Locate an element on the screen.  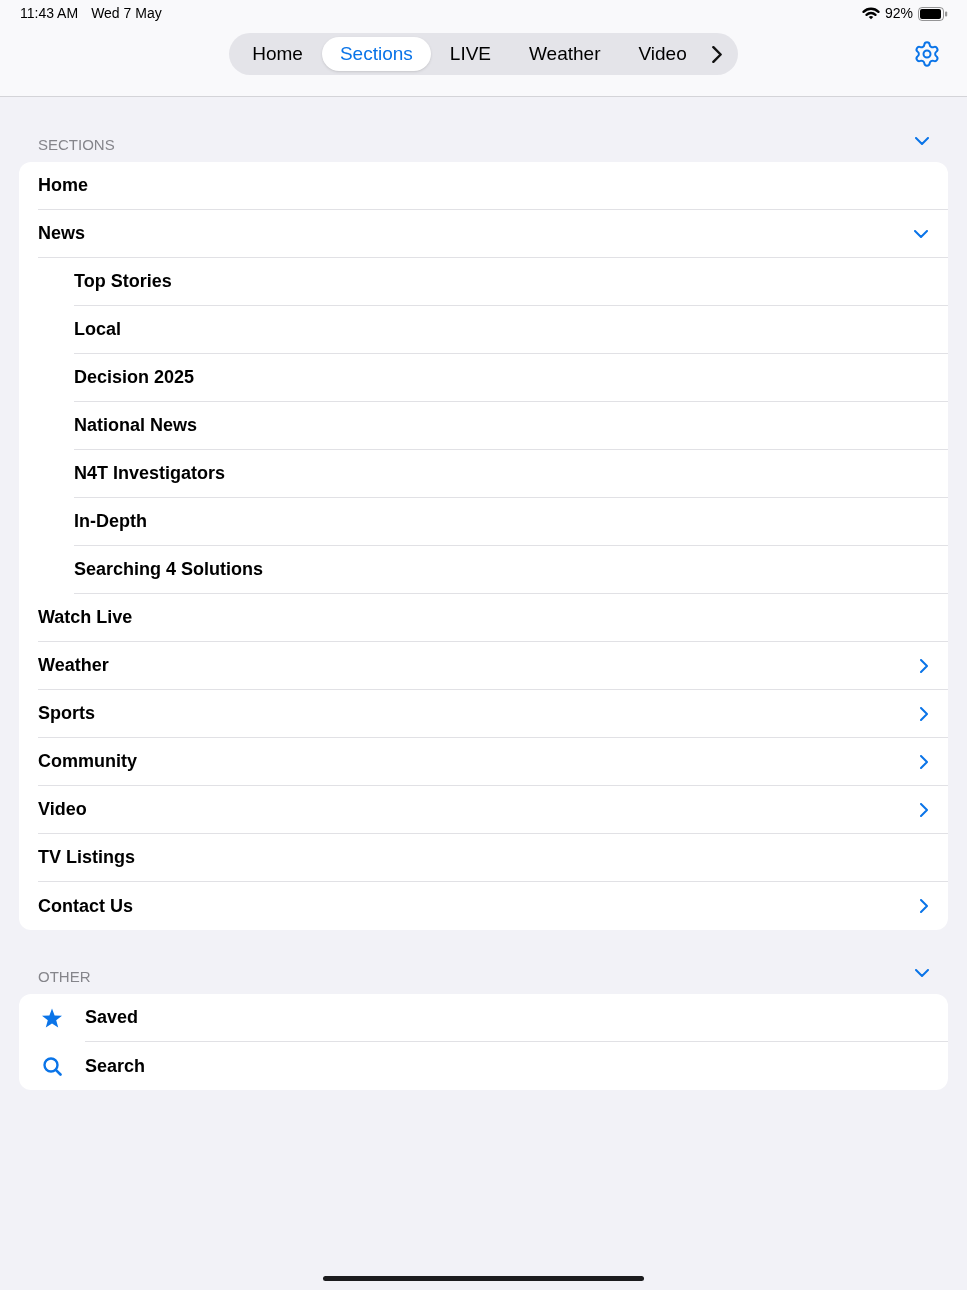
status-date: Wed 7 May is located at coordinates (126, 13).